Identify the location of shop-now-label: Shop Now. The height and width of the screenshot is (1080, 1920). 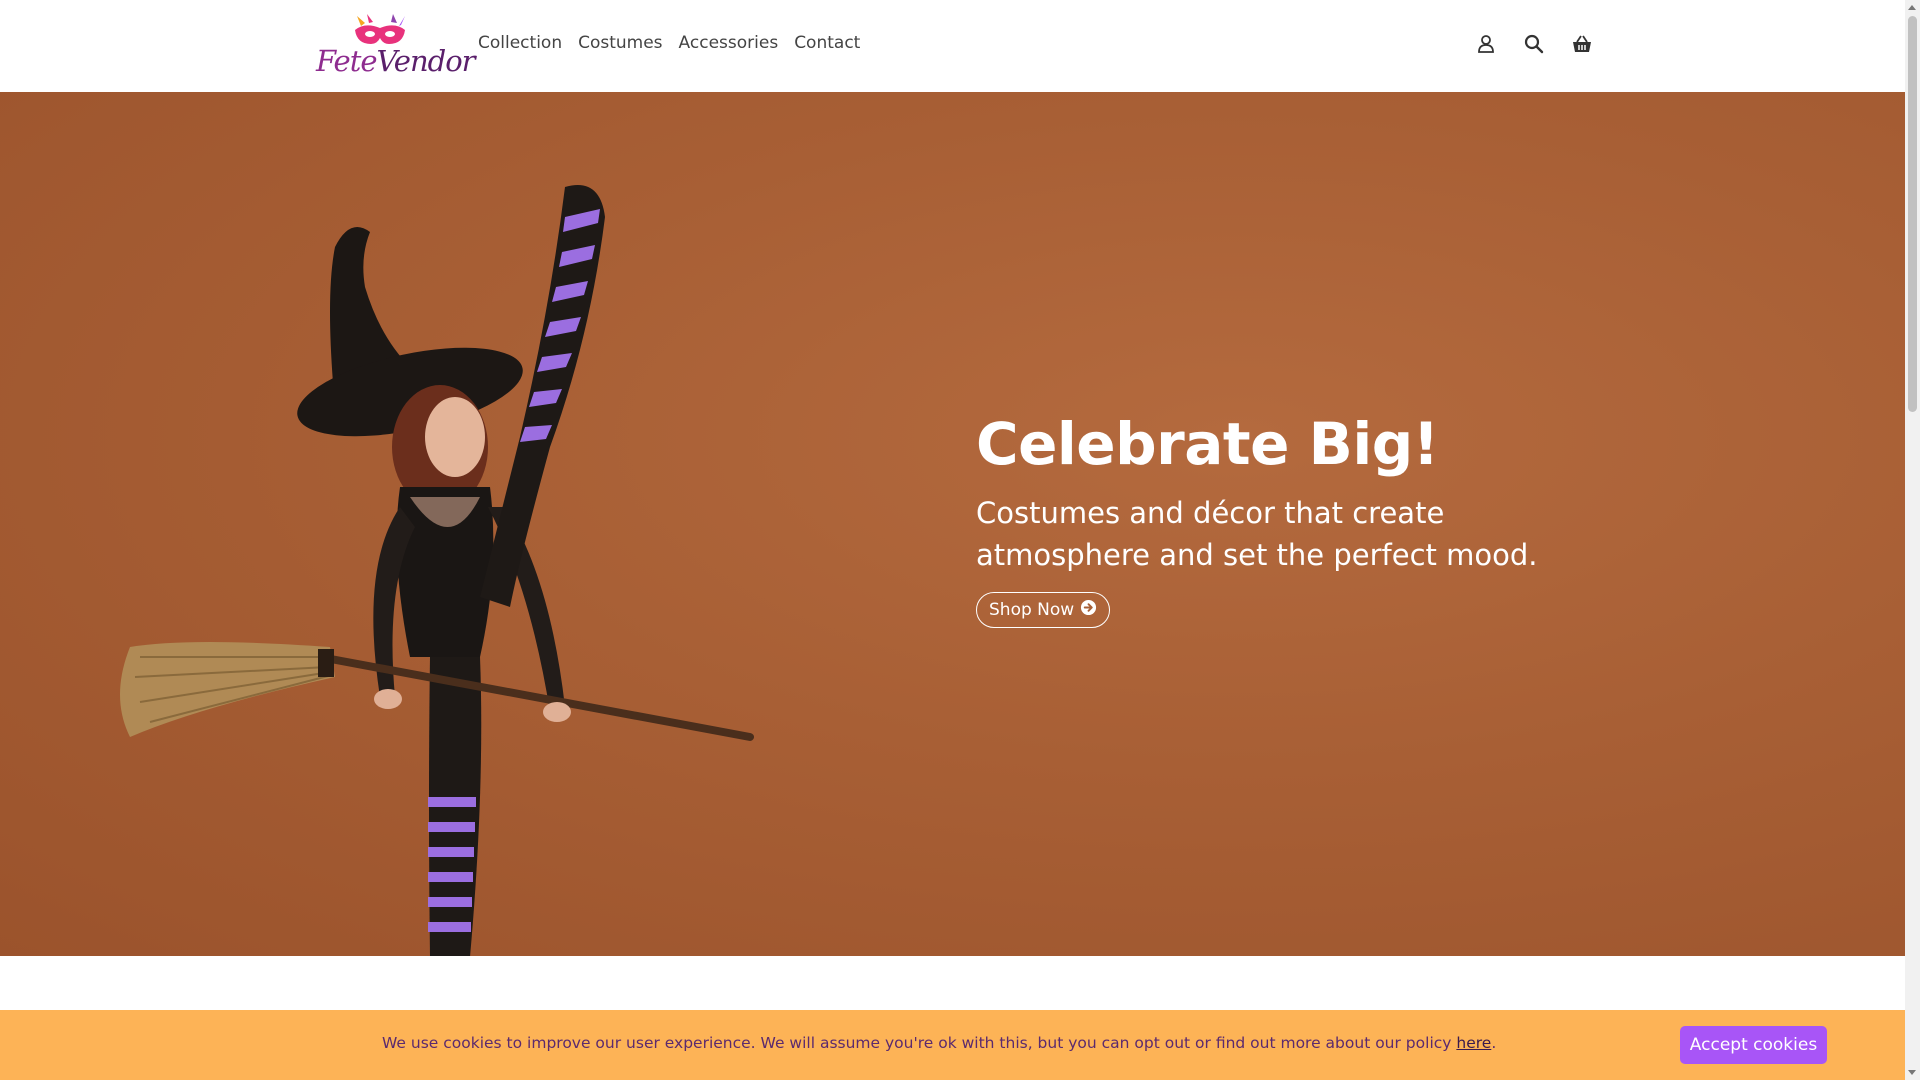
(1032, 610).